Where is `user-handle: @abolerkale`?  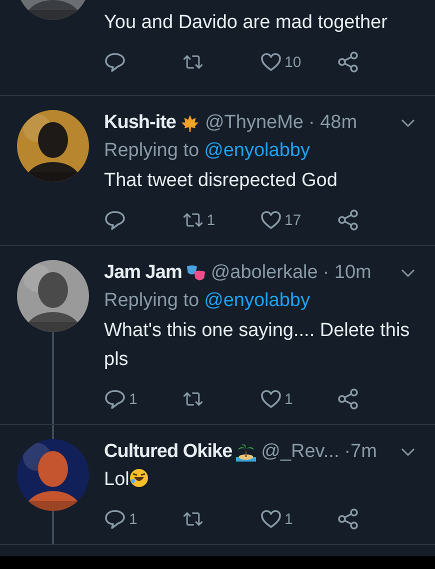
user-handle: @abolerkale is located at coordinates (264, 273).